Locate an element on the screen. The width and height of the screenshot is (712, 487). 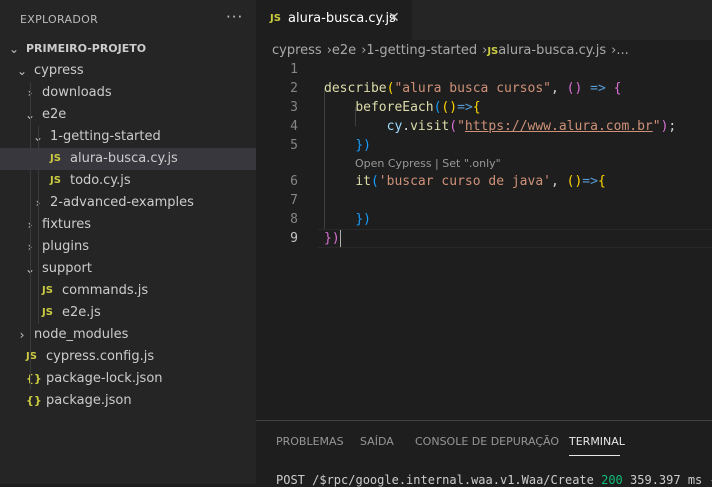
tab-saida: SAÍDA is located at coordinates (377, 441).